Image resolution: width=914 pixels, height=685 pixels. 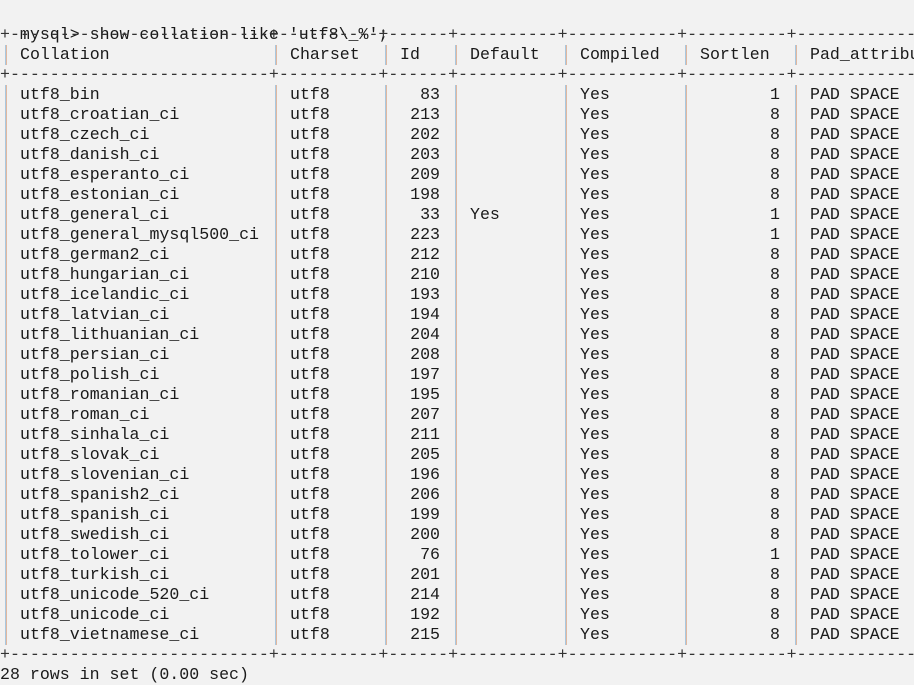 I want to click on cell-default: Yes, so click(x=485, y=214).